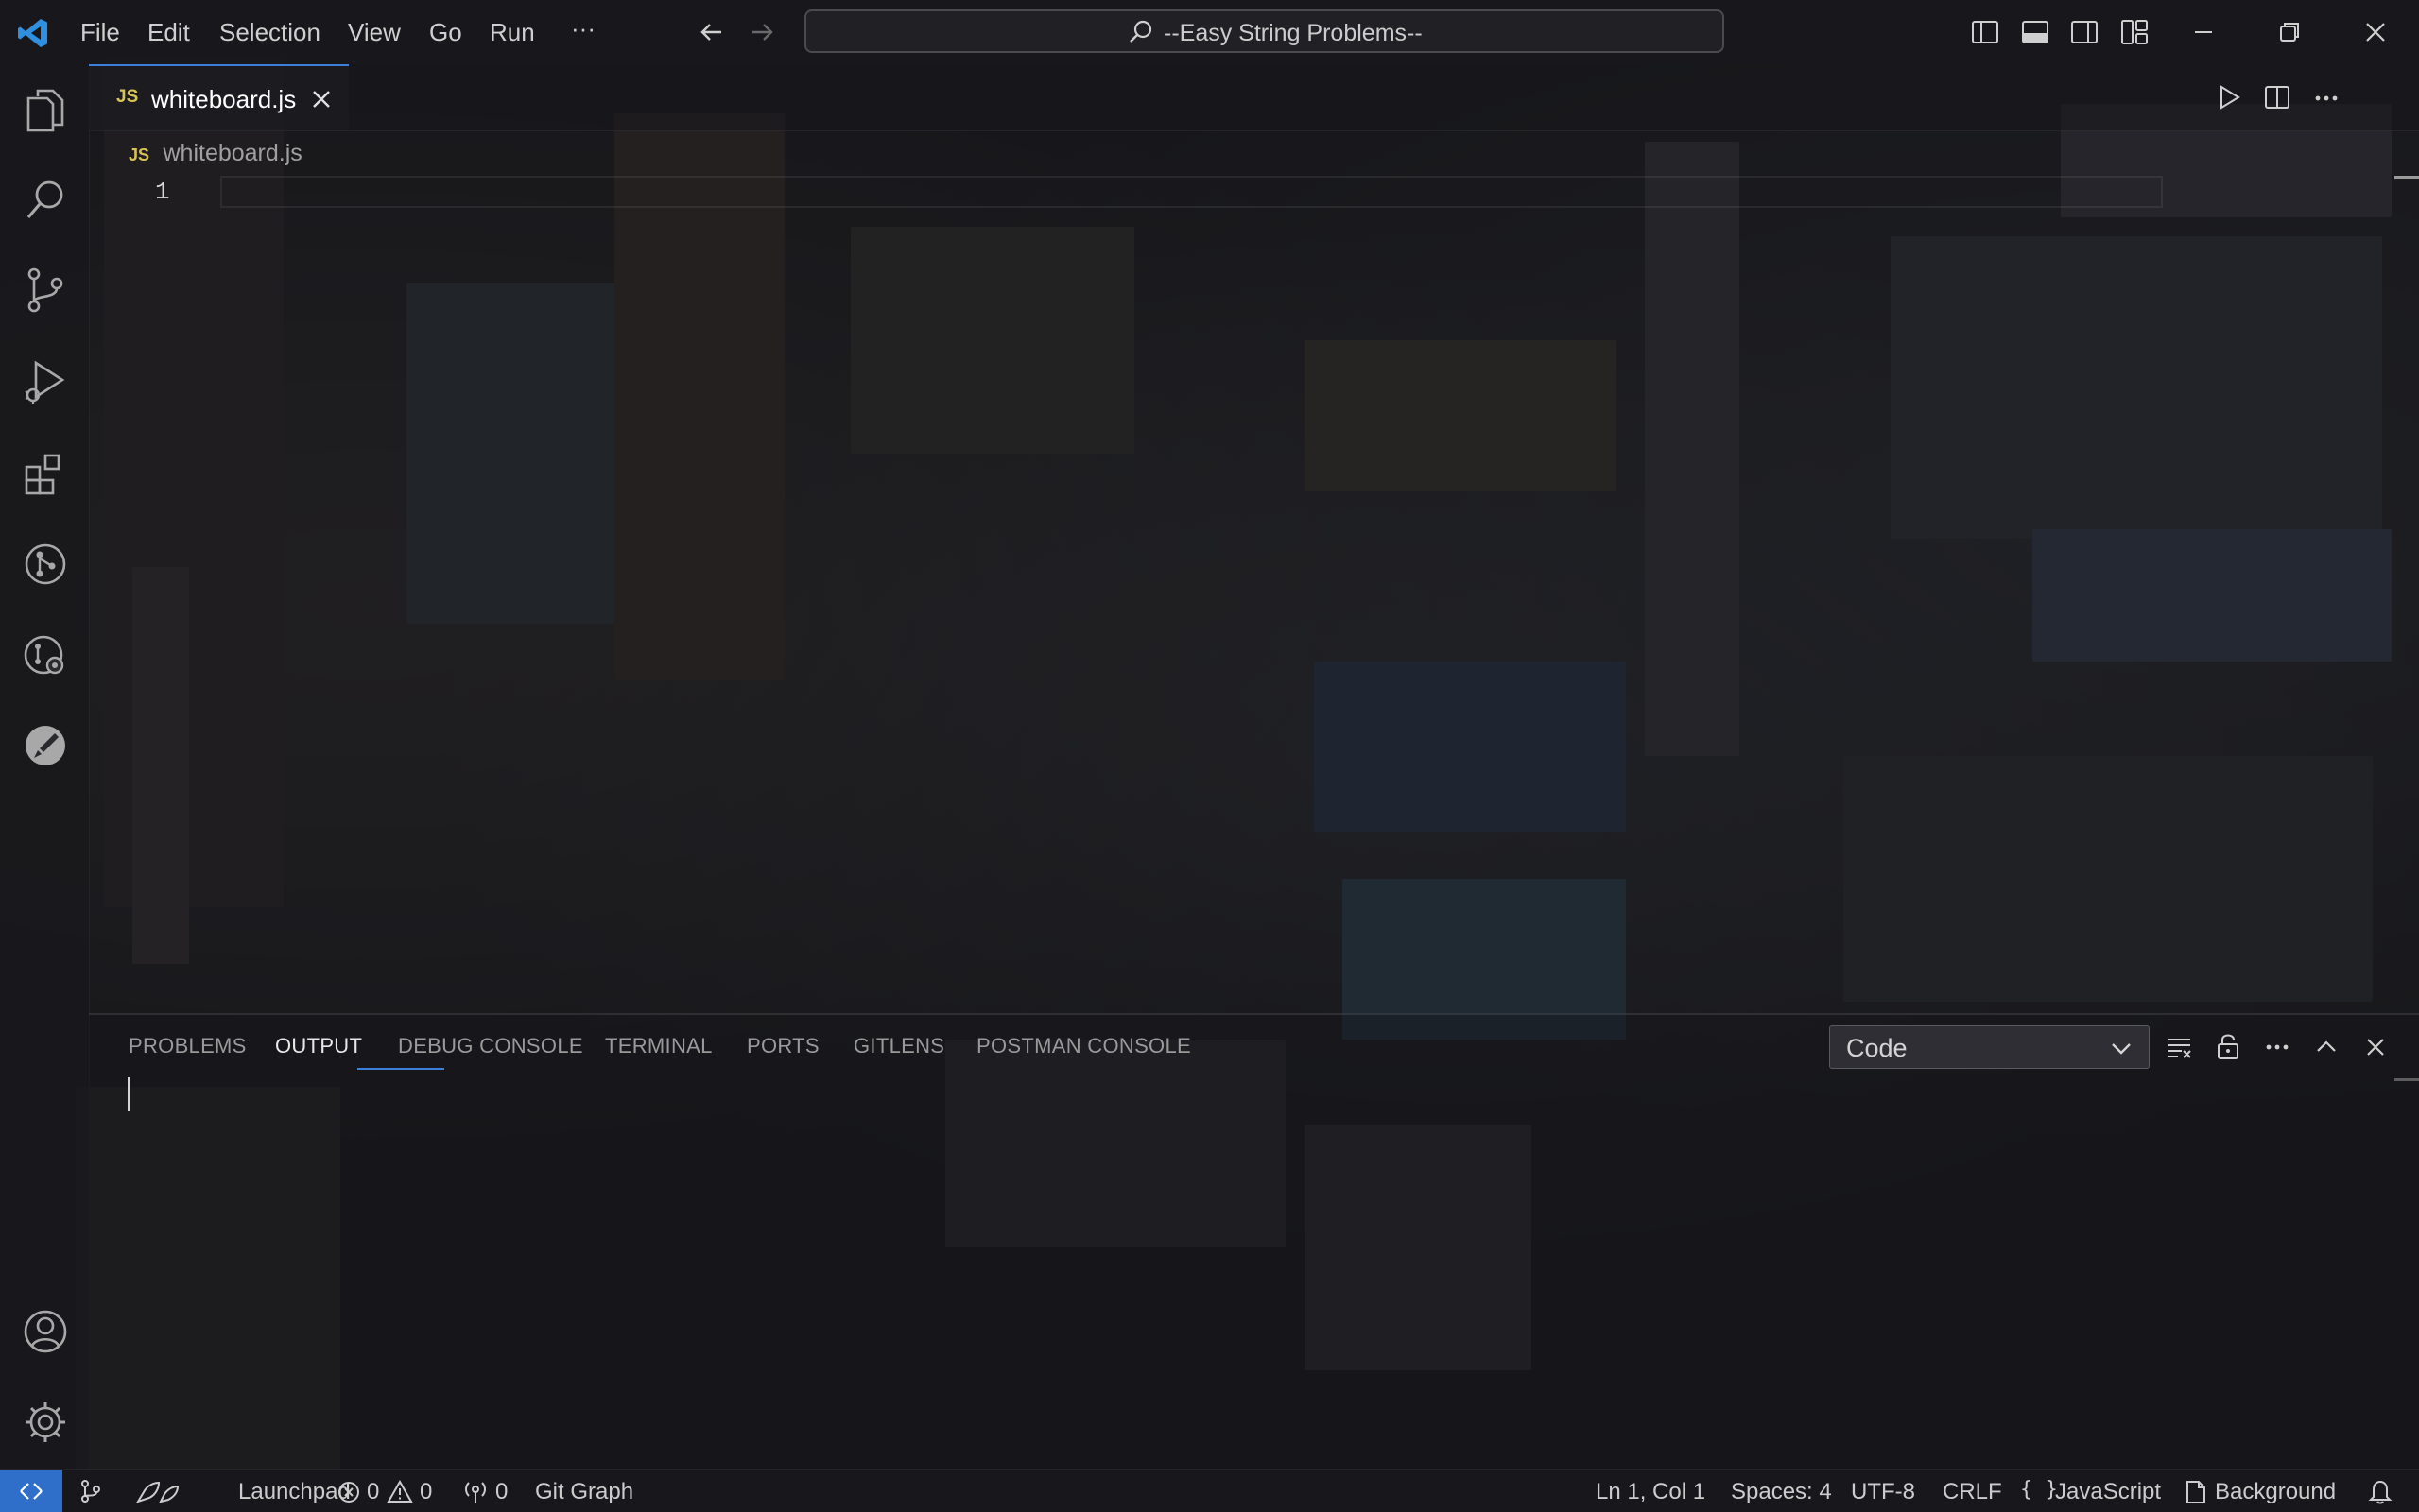  Describe the element at coordinates (33, 33) in the screenshot. I see `vscode-logo-icon` at that location.